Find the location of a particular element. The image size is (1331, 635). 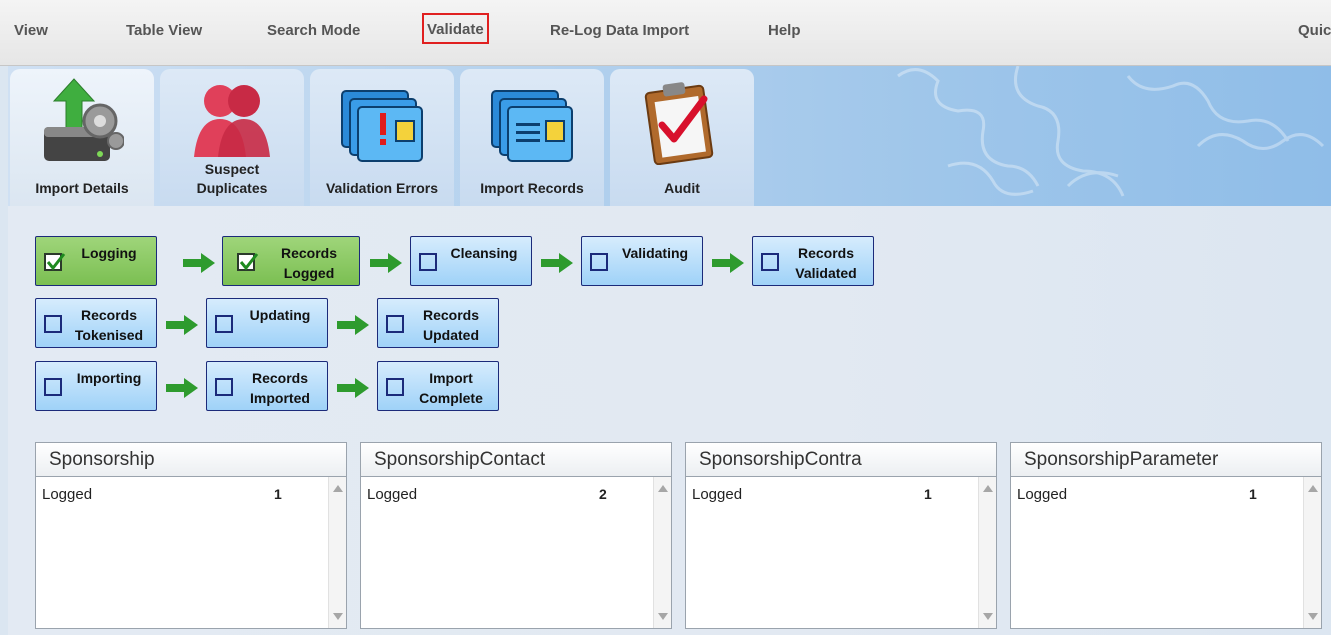

step-updating: Updating is located at coordinates (267, 323).